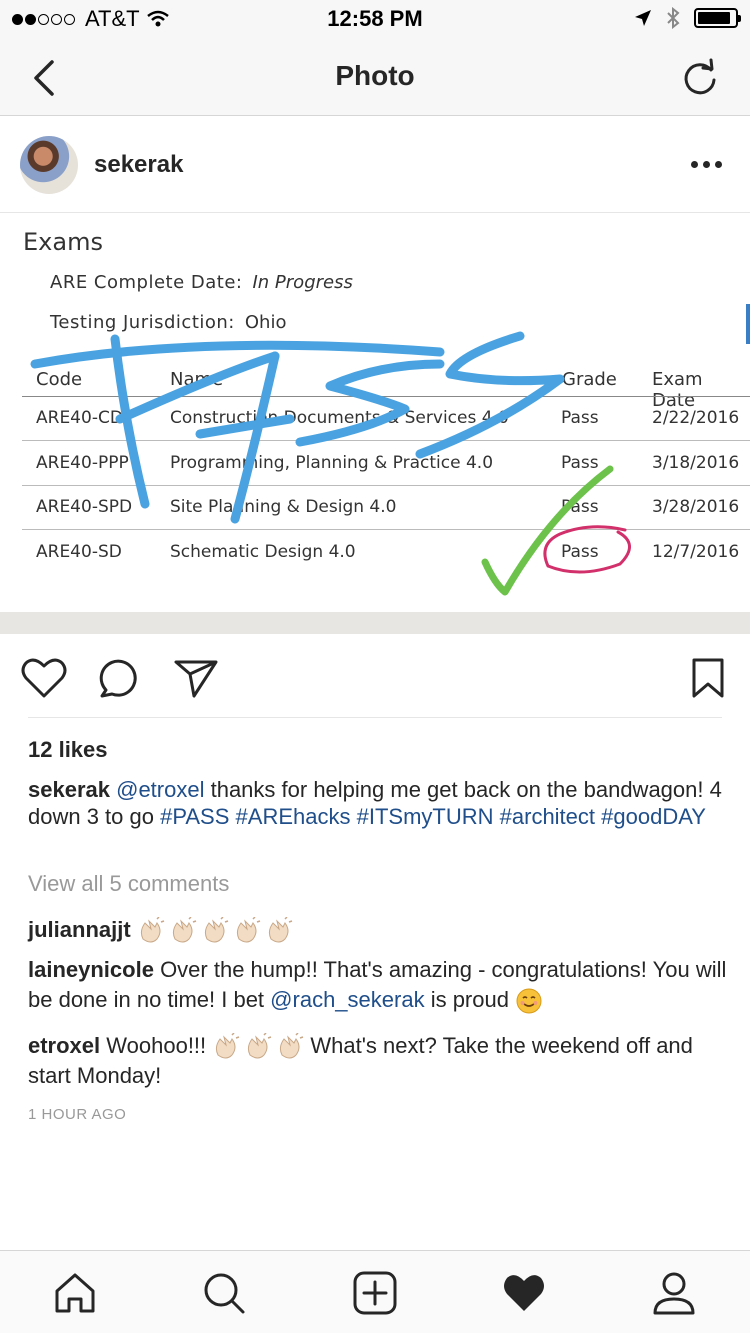  Describe the element at coordinates (696, 552) in the screenshot. I see `cell-date: 12/7/2016` at that location.